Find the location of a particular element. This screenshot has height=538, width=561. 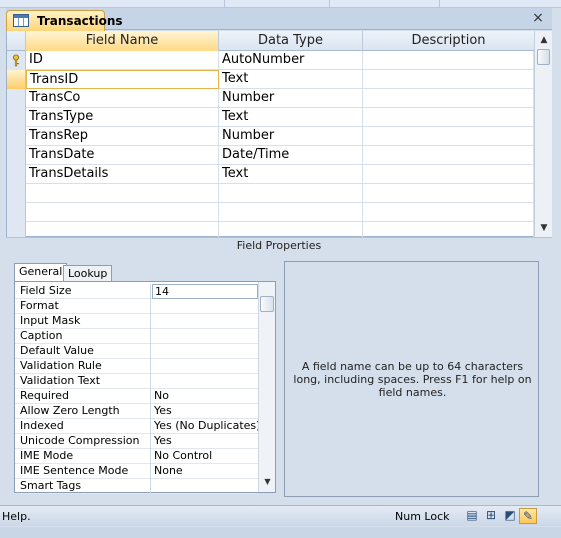

grid-vertical-scrollbar: ▲ ▼ is located at coordinates (543, 134).